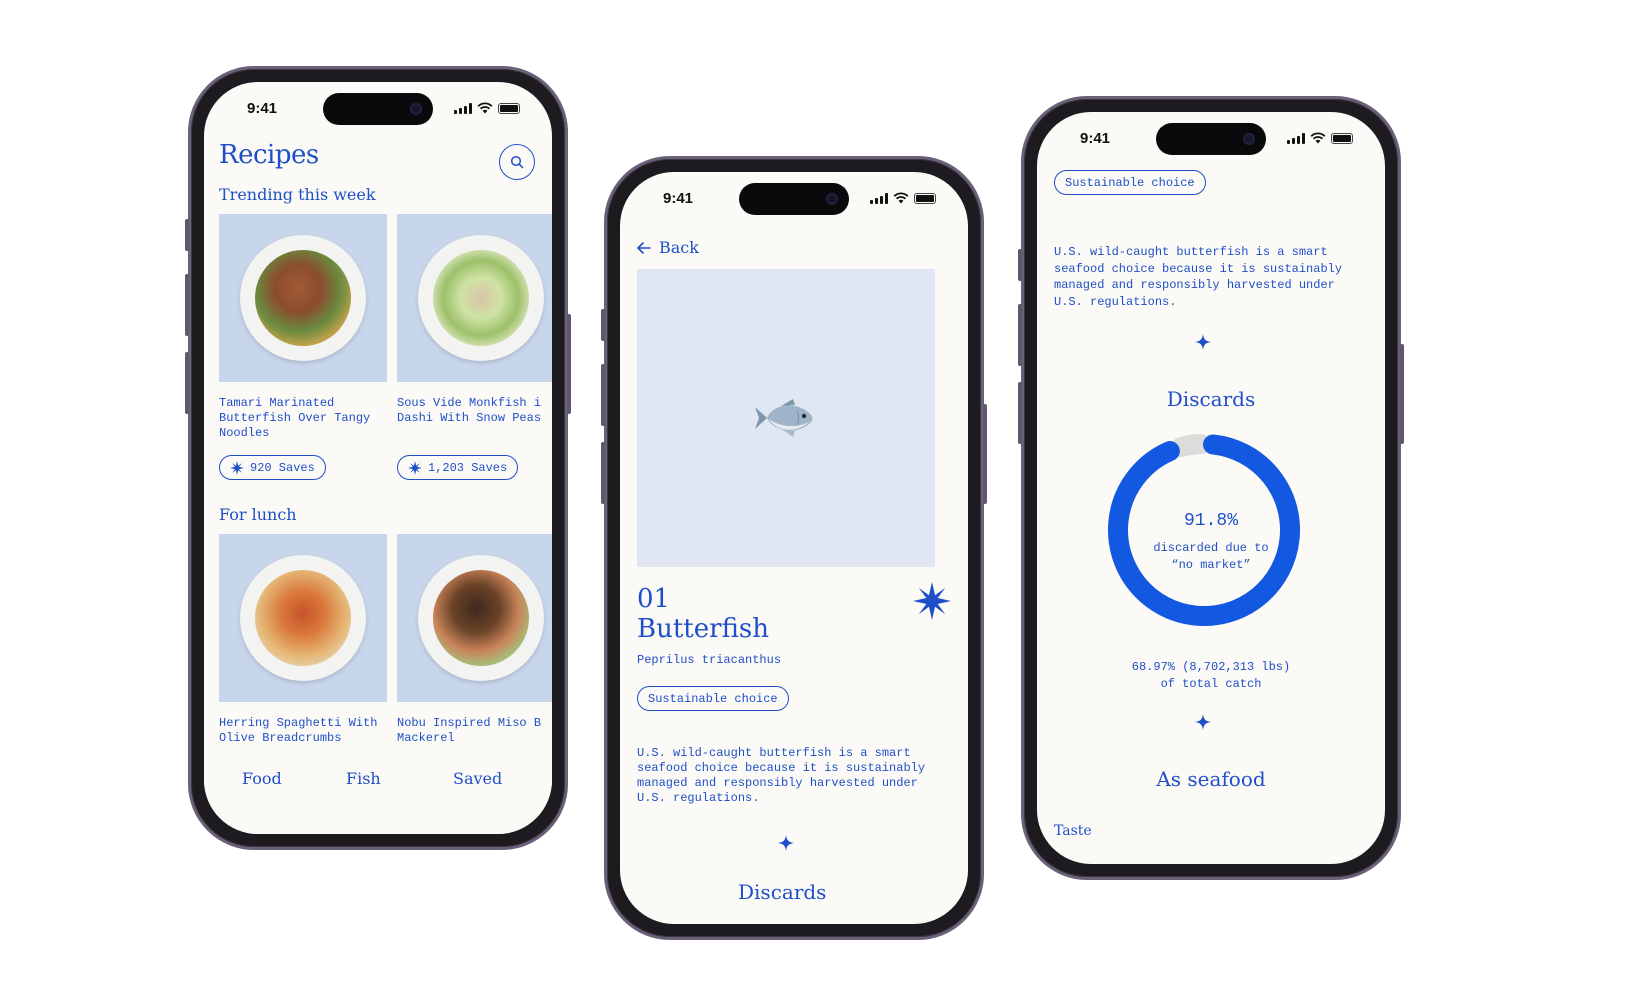 This screenshot has height=1007, width=1629. I want to click on discards-heading-partial: Discards, so click(782, 892).